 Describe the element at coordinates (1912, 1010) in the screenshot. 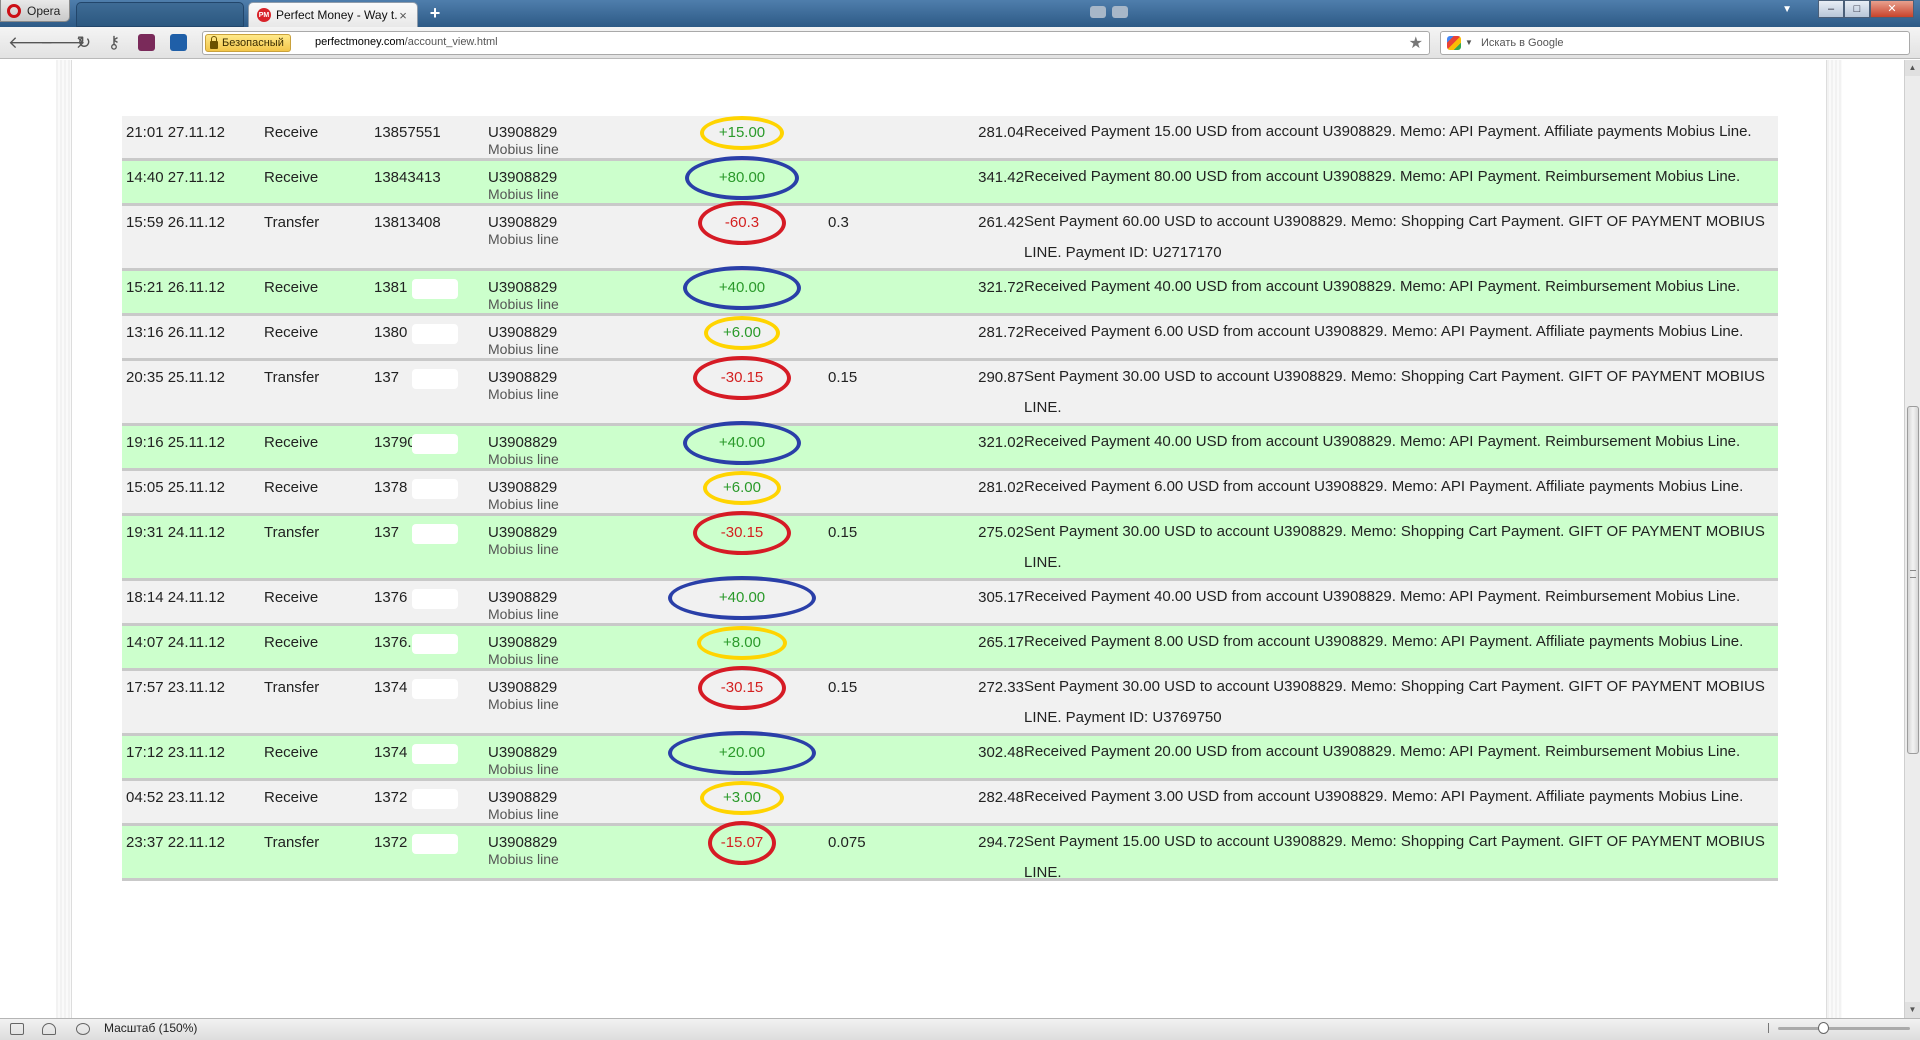

I see `scroll-down-icon: ▼` at that location.